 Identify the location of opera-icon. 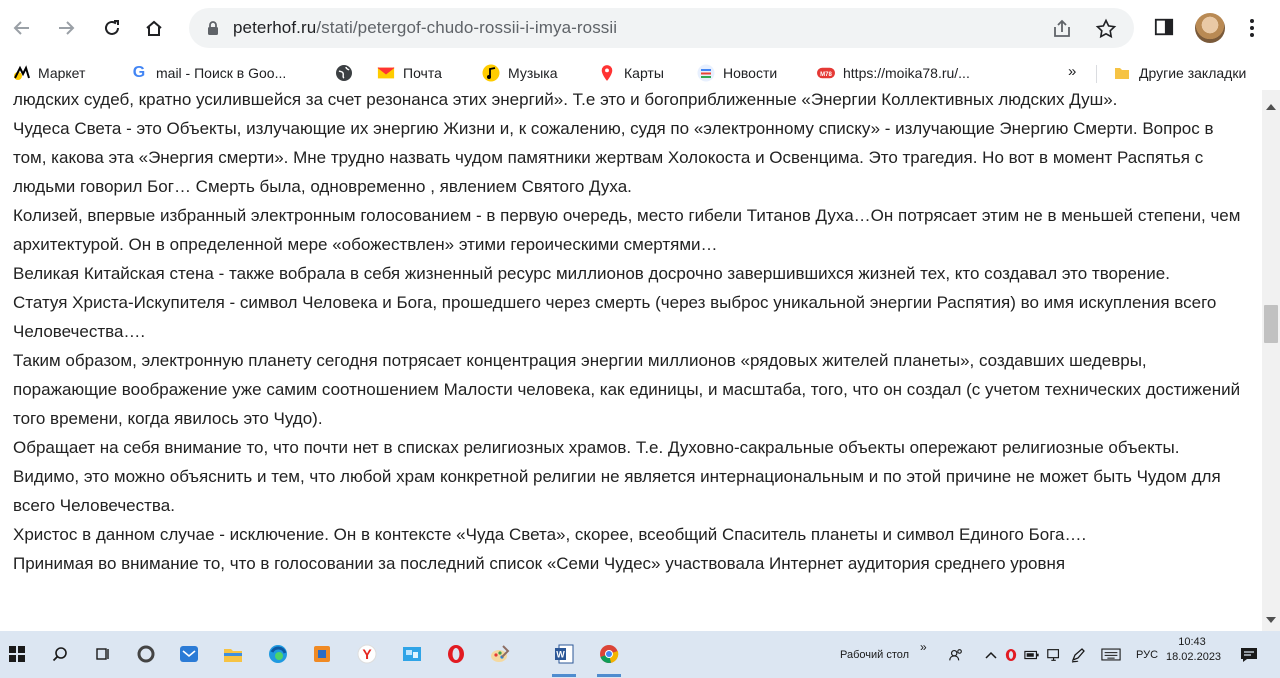
(456, 654).